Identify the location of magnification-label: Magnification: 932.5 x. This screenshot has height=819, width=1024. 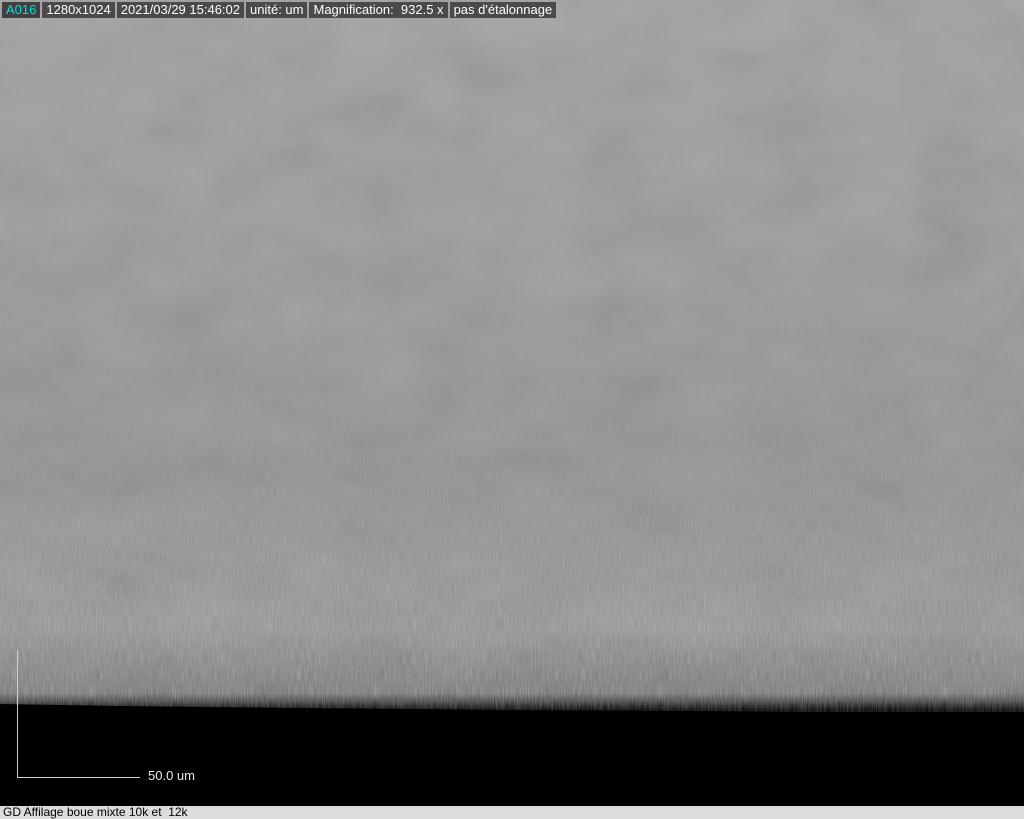
(378, 10).